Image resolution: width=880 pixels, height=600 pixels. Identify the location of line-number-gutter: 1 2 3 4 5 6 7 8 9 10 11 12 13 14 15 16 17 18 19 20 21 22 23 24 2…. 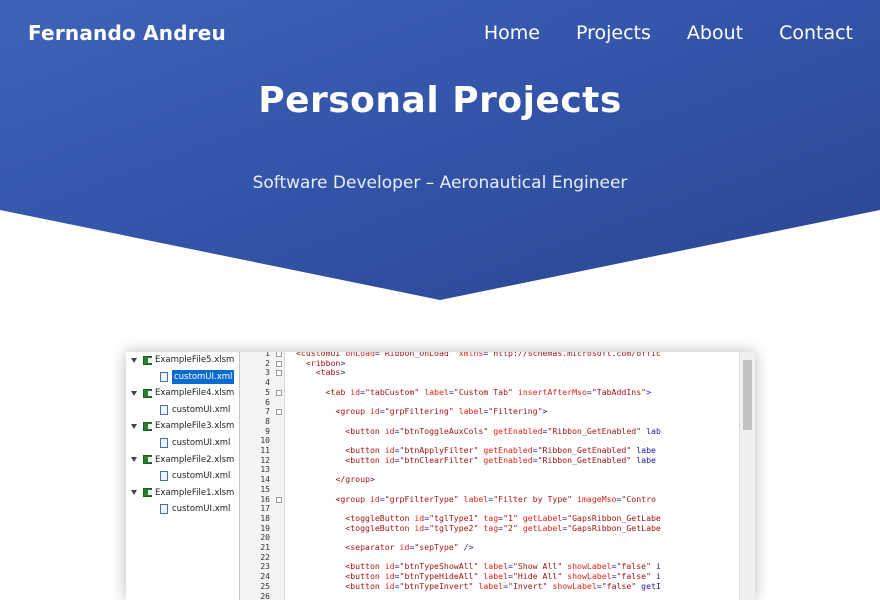
(262, 476).